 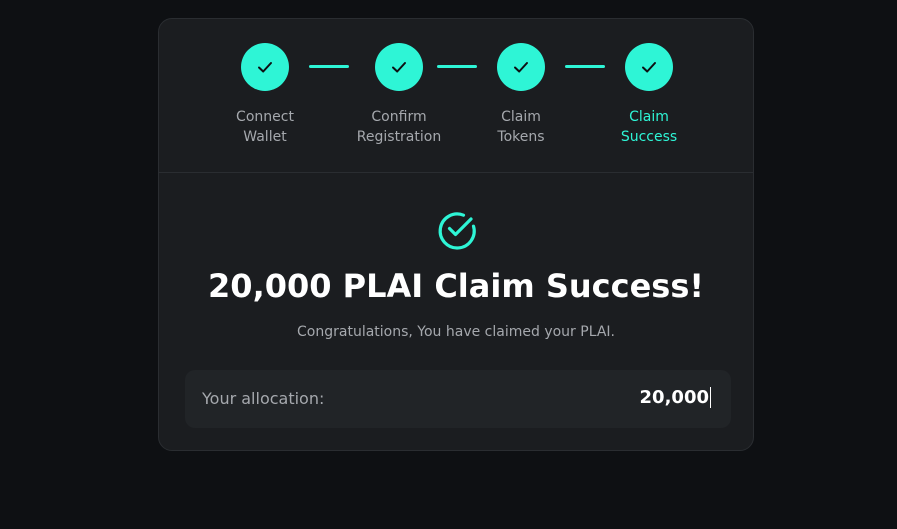 What do you see at coordinates (263, 398) in the screenshot?
I see `allocation-label: Your allocation:` at bounding box center [263, 398].